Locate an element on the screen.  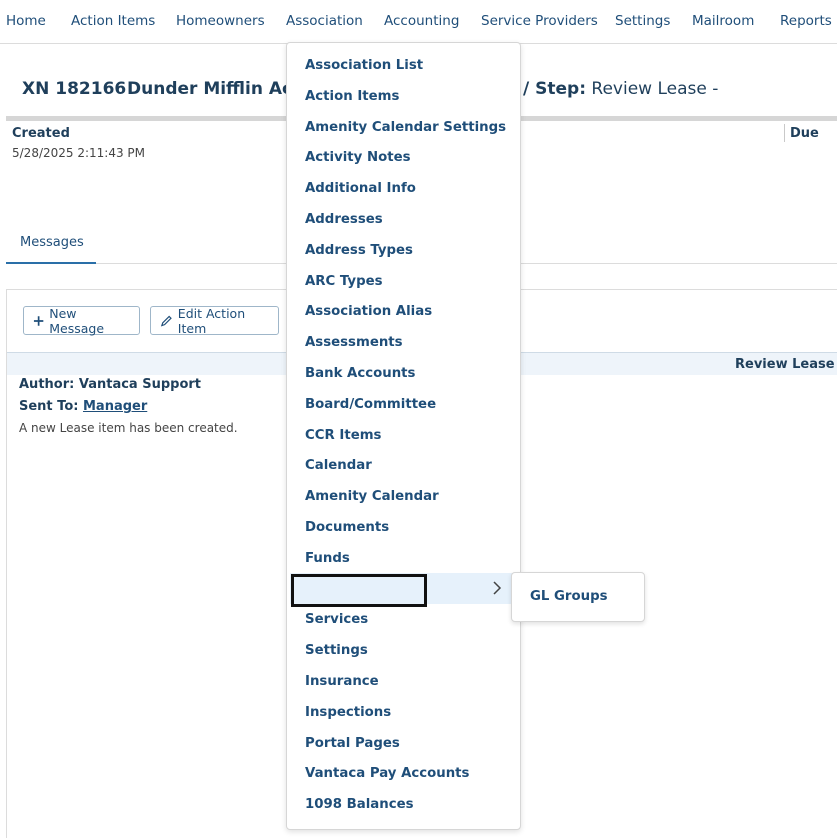
nav-mailroom: Mailroom is located at coordinates (723, 21).